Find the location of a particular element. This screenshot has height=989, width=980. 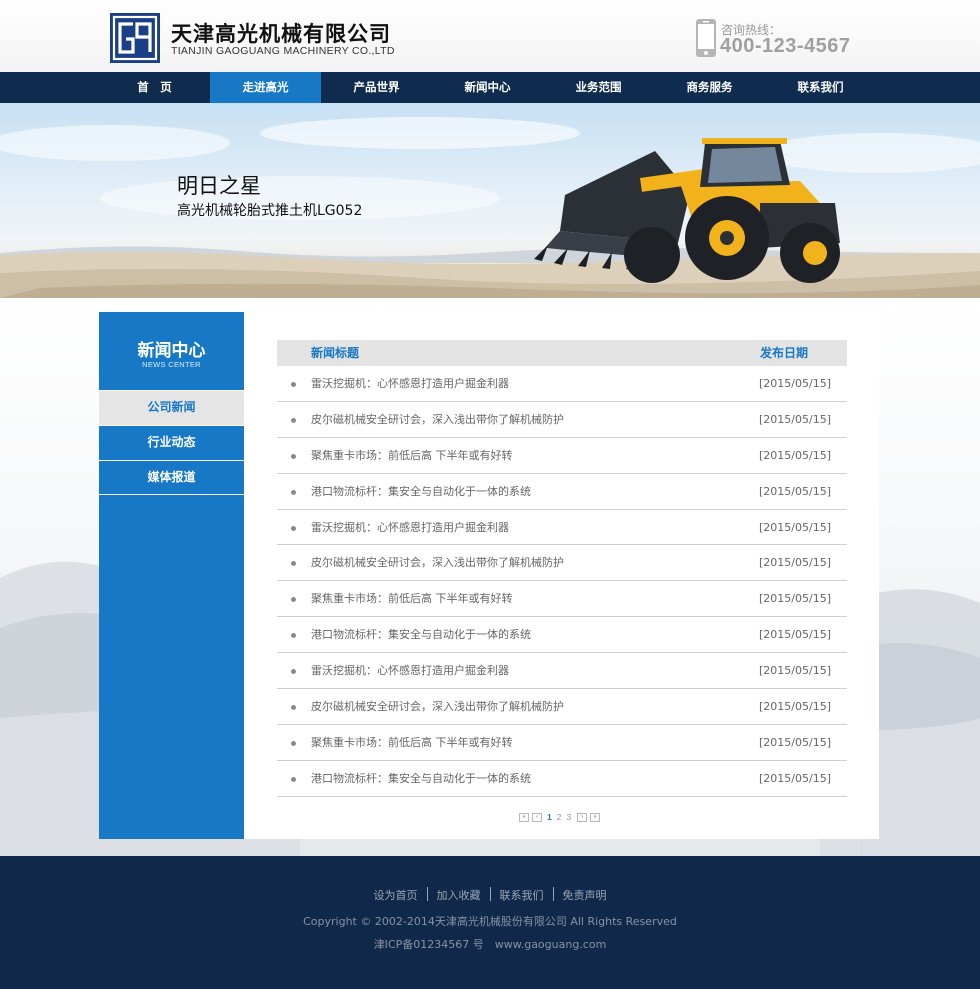

nav-item-contact: 联系我们 is located at coordinates (820, 87).